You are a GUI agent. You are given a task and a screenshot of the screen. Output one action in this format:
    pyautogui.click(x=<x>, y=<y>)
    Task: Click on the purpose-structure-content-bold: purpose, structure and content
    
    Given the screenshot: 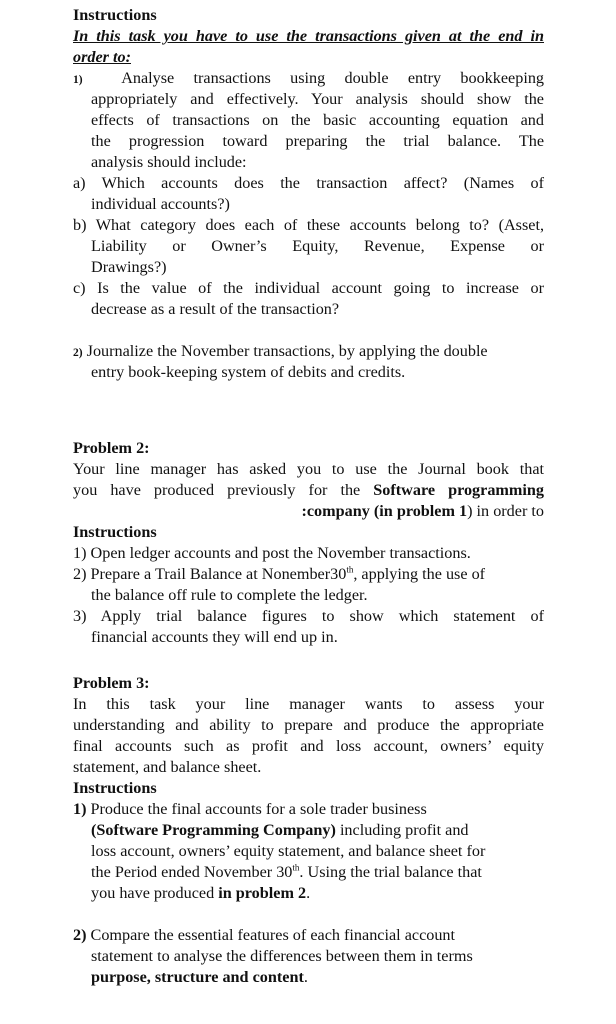 What is the action you would take?
    pyautogui.click(x=197, y=977)
    